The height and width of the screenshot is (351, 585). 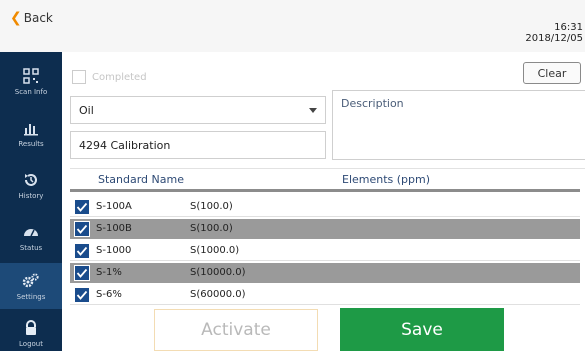 What do you see at coordinates (325, 273) in the screenshot?
I see `table-row: S-1% S(10000.0)` at bounding box center [325, 273].